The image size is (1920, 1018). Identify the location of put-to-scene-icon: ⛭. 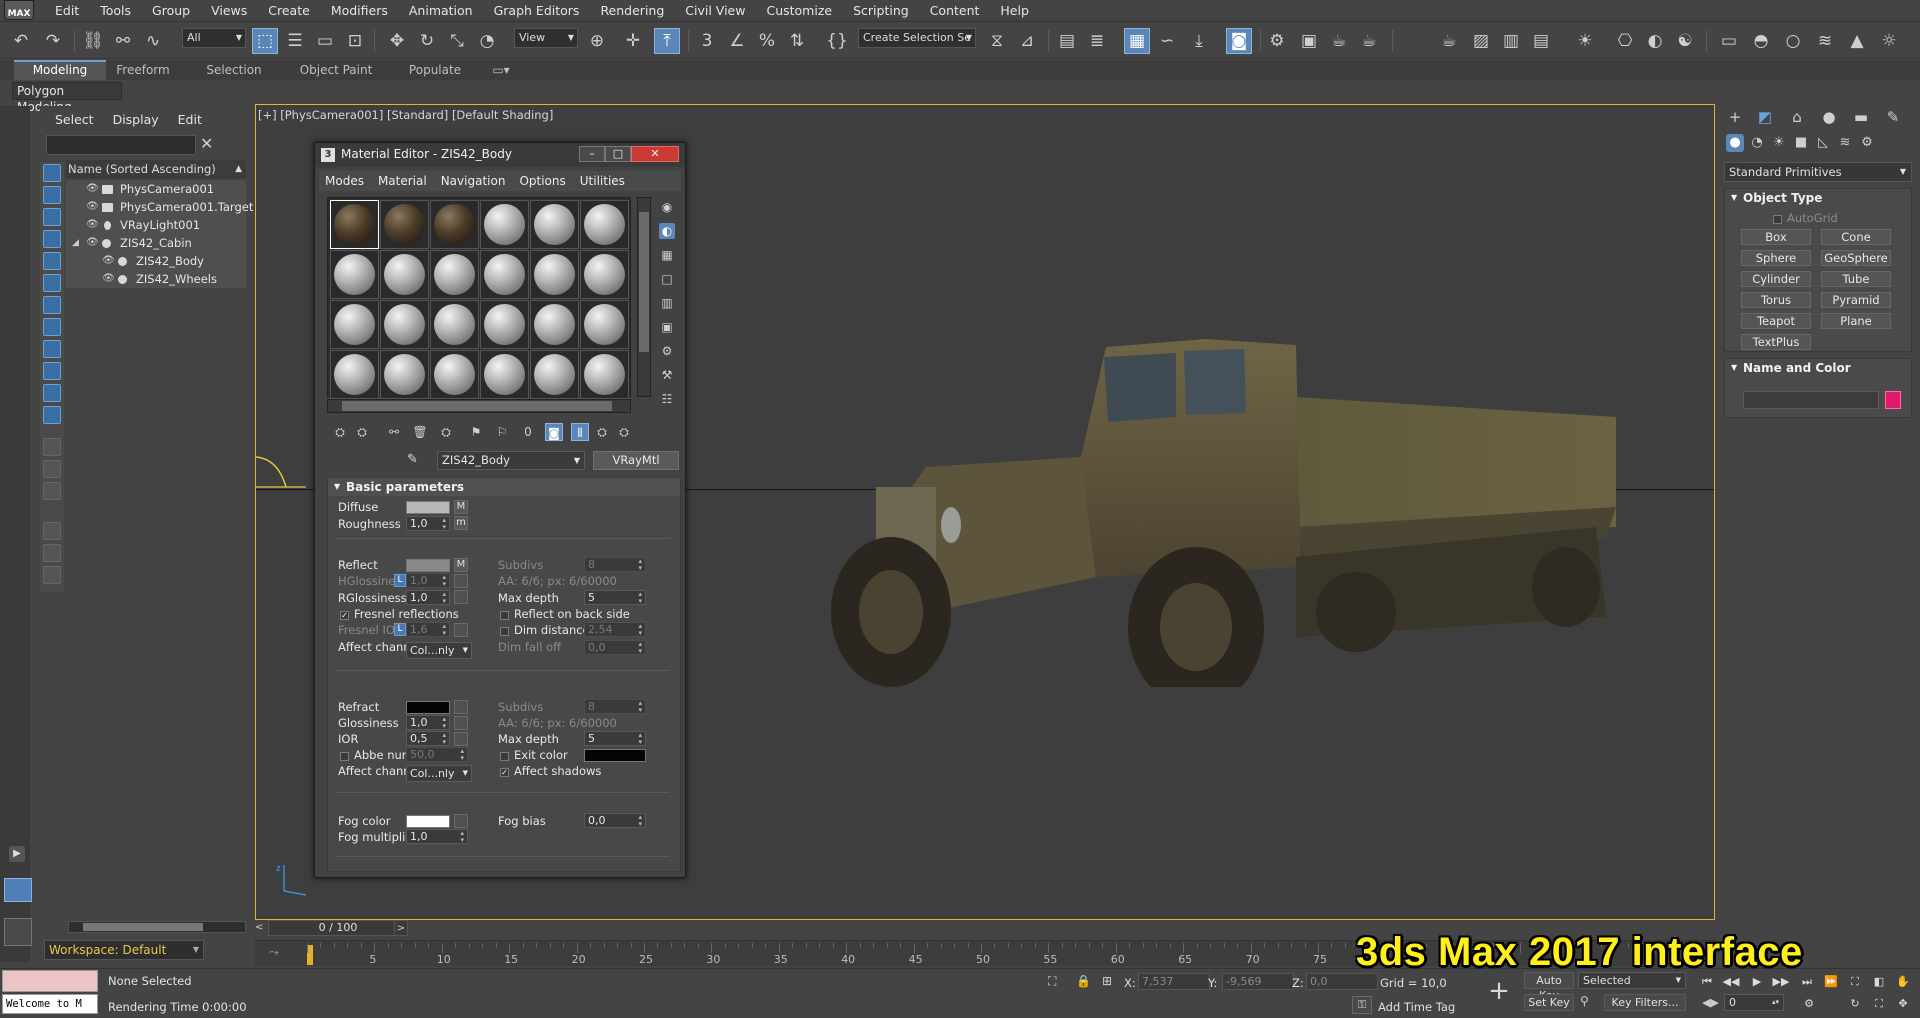
(362, 432).